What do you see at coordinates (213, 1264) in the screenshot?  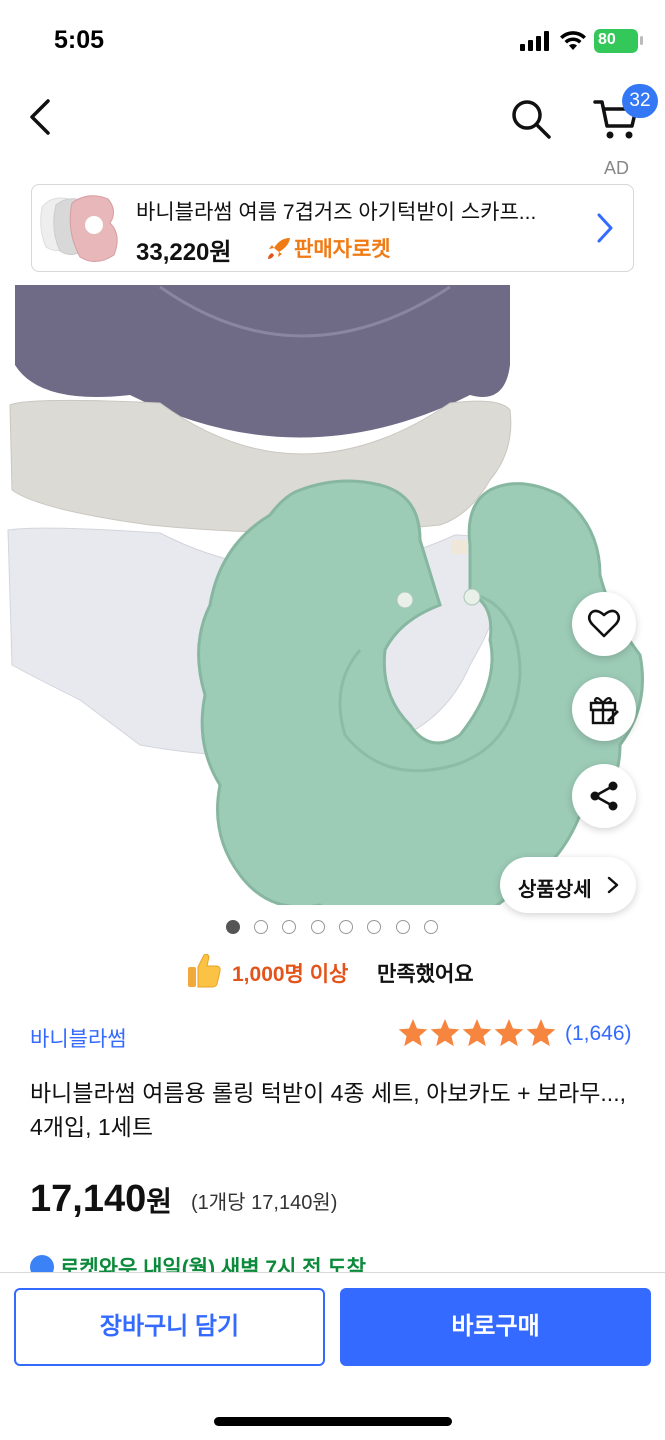 I see `delivery-text: 로켓와우 내일(월) 새벽 7시 전 도착` at bounding box center [213, 1264].